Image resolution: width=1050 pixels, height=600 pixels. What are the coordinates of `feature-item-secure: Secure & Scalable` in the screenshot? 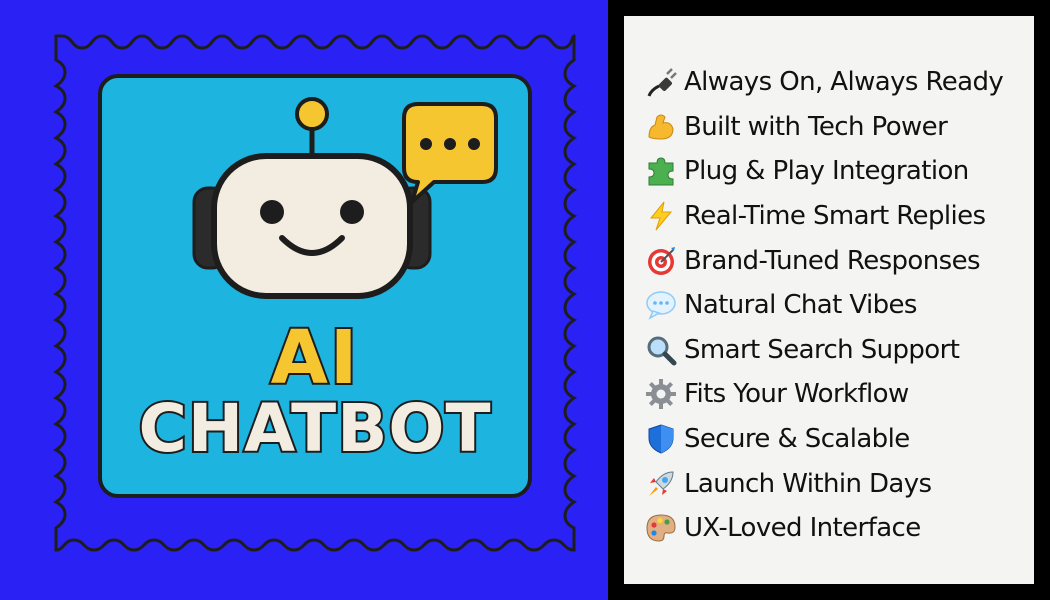 It's located at (839, 439).